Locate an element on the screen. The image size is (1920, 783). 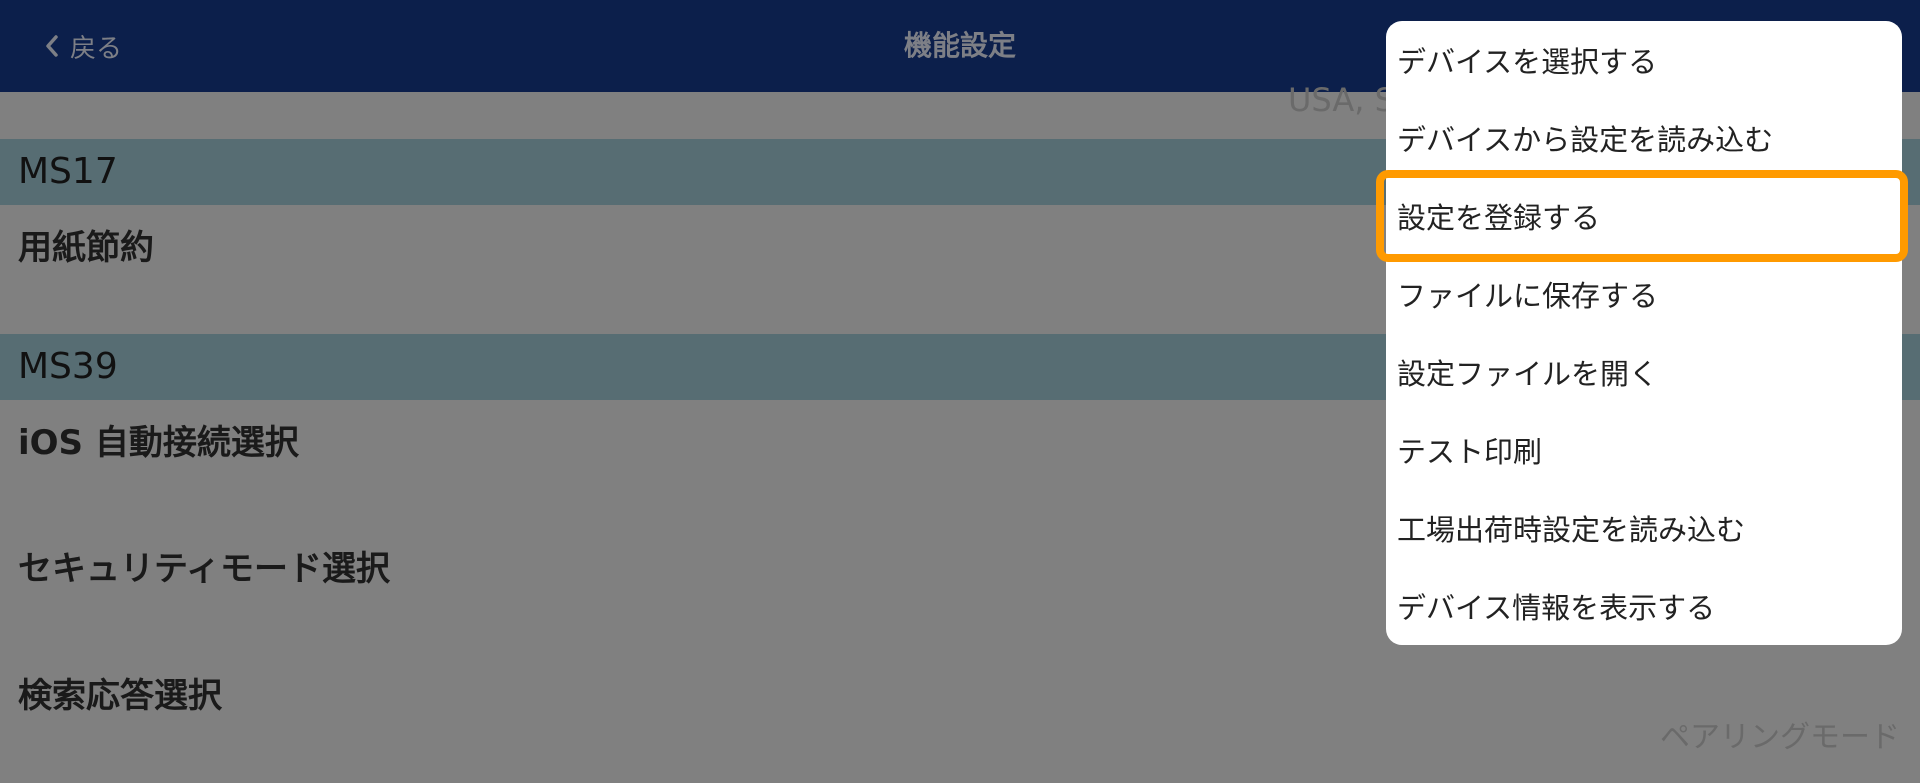
menu-item-select-device: デバイスを選択する is located at coordinates (1644, 60).